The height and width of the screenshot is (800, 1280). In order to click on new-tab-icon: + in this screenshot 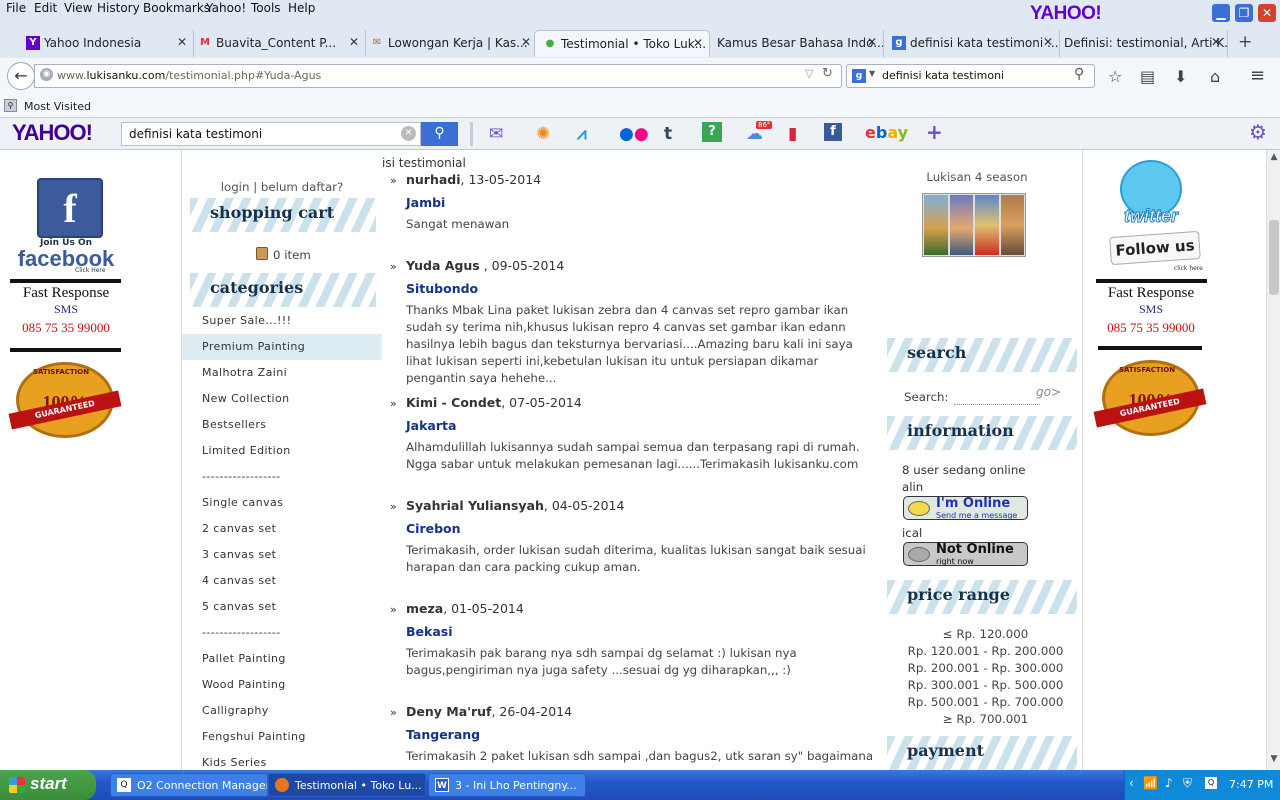, I will do `click(1245, 42)`.